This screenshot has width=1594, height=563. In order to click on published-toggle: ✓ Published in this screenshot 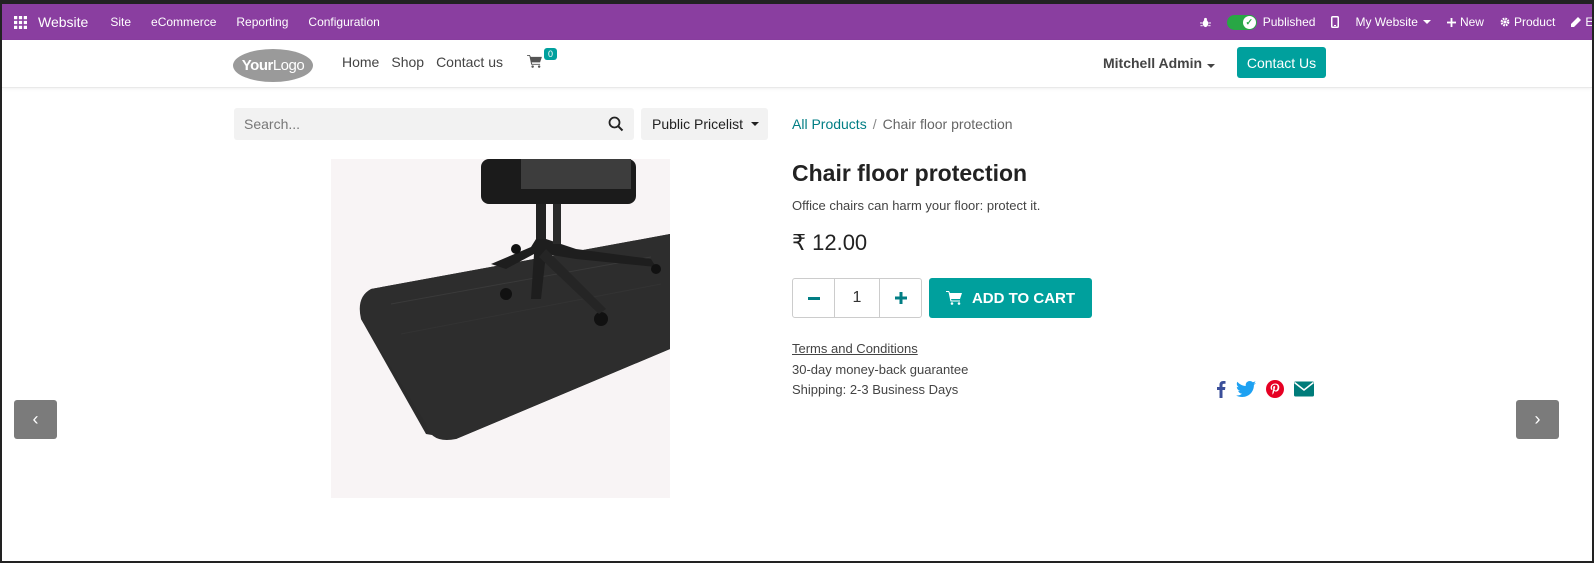, I will do `click(1271, 22)`.